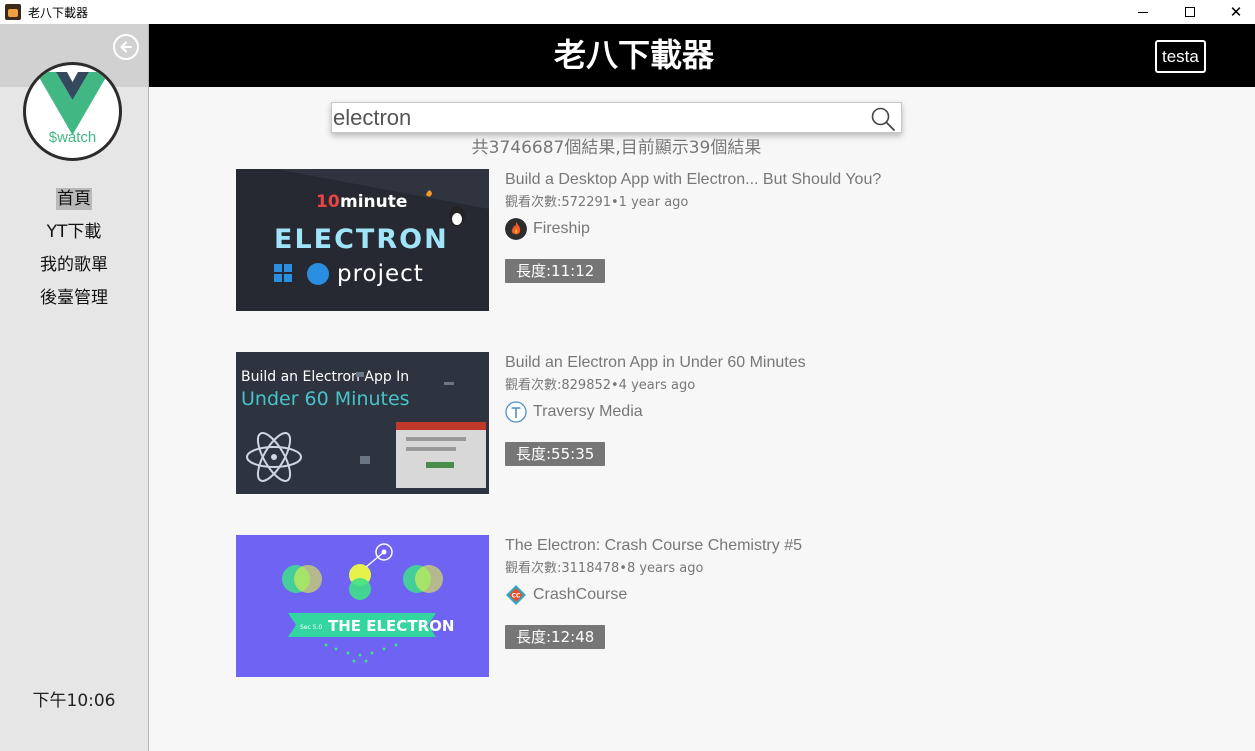 The width and height of the screenshot is (1255, 751). I want to click on thumb-text: 10, so click(328, 202).